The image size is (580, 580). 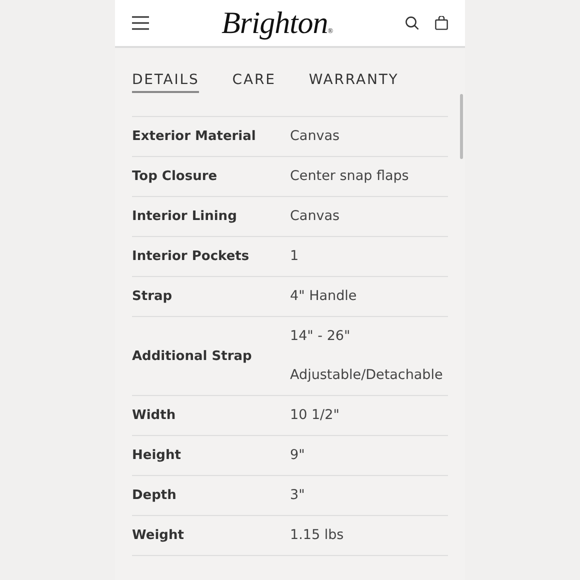 I want to click on spec-value: 3", so click(x=297, y=495).